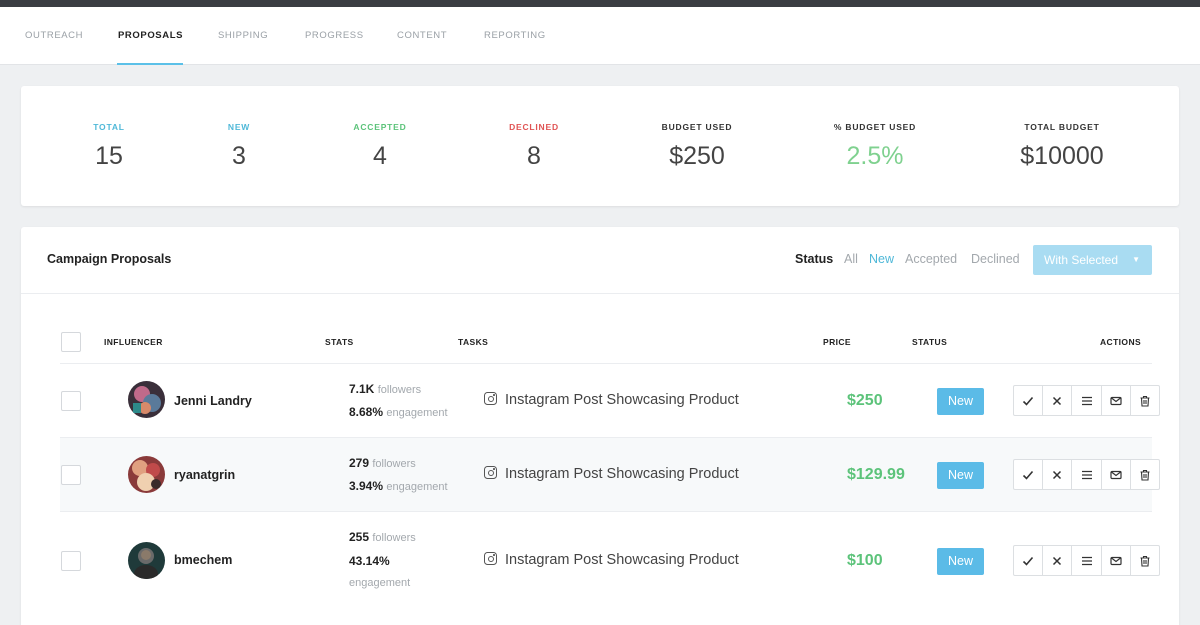  I want to click on with-selected-label: With Selected, so click(1081, 260).